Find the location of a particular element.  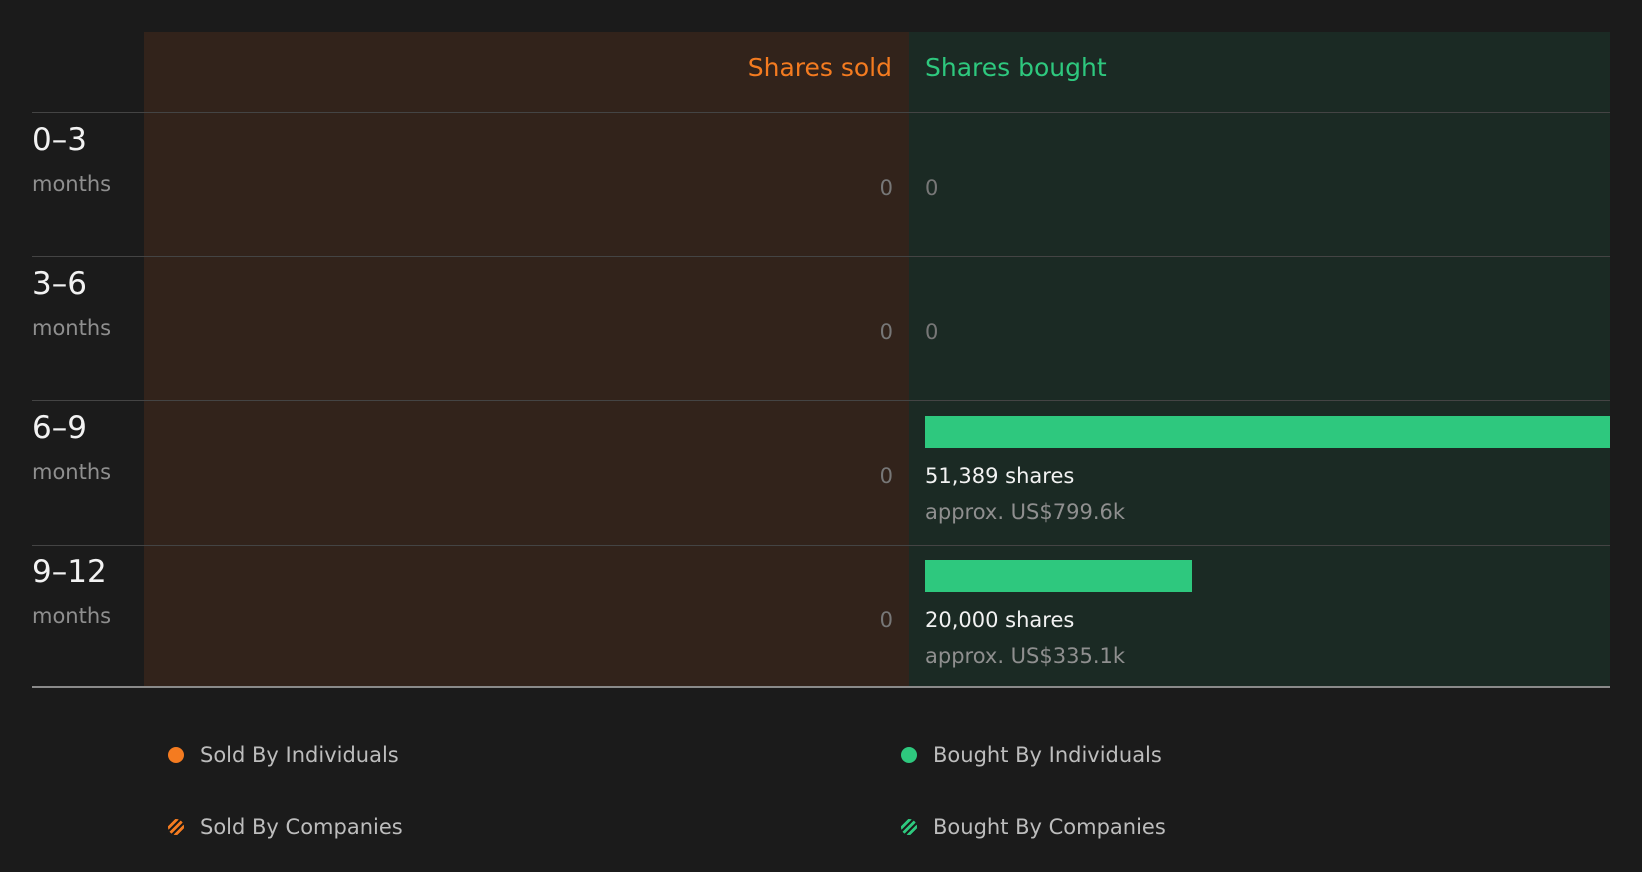

shares-sold-header: Shares sold is located at coordinates (819, 67).